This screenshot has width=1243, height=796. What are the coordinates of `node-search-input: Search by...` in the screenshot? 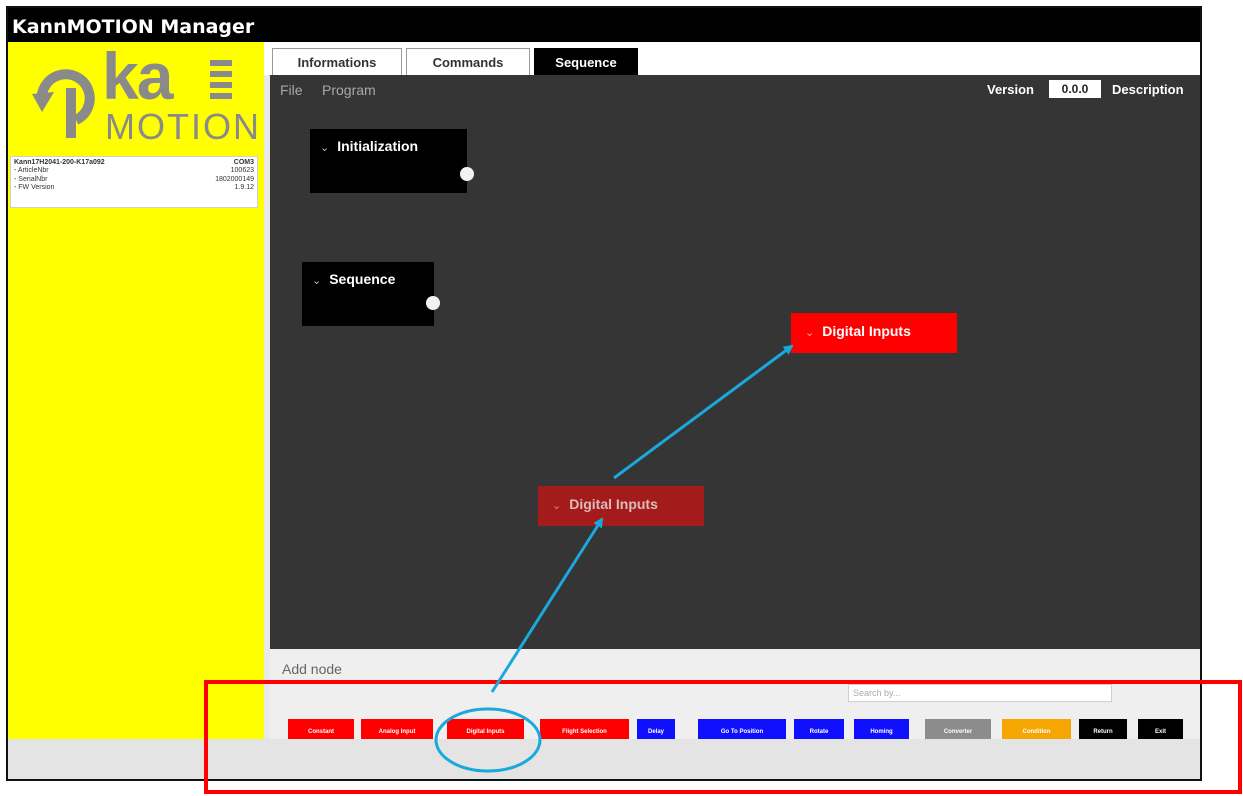 It's located at (980, 693).